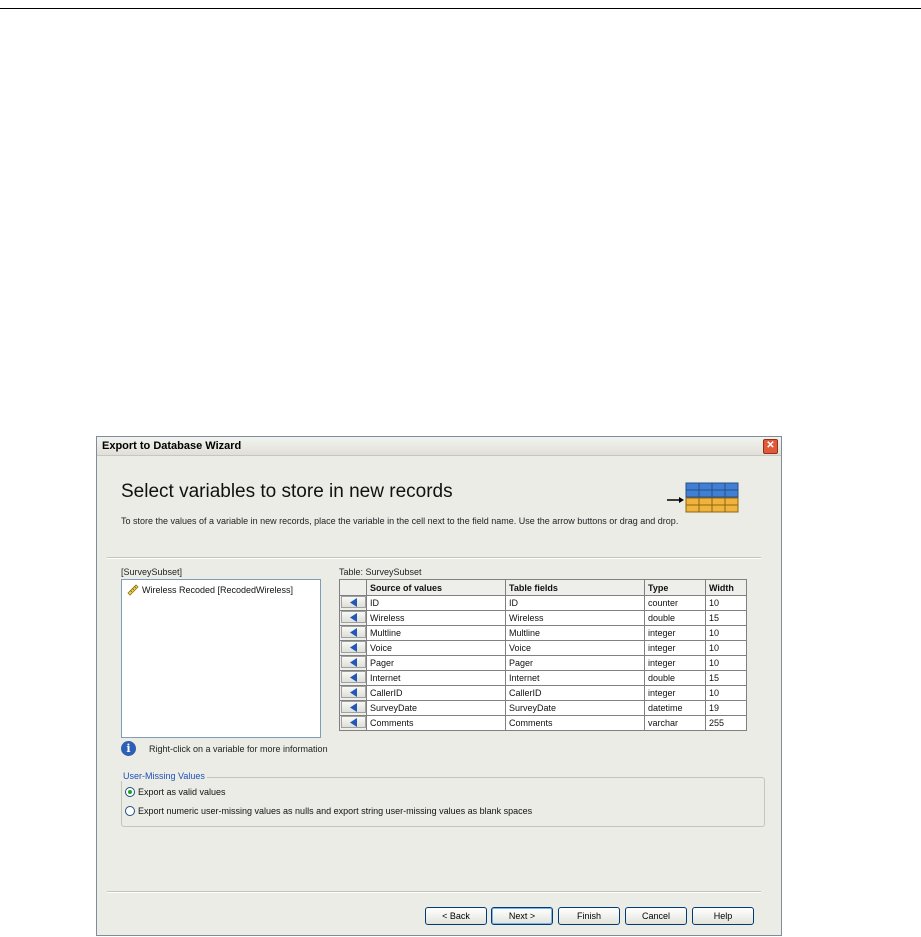 This screenshot has width=921, height=937. I want to click on source-cell: Multline, so click(436, 633).